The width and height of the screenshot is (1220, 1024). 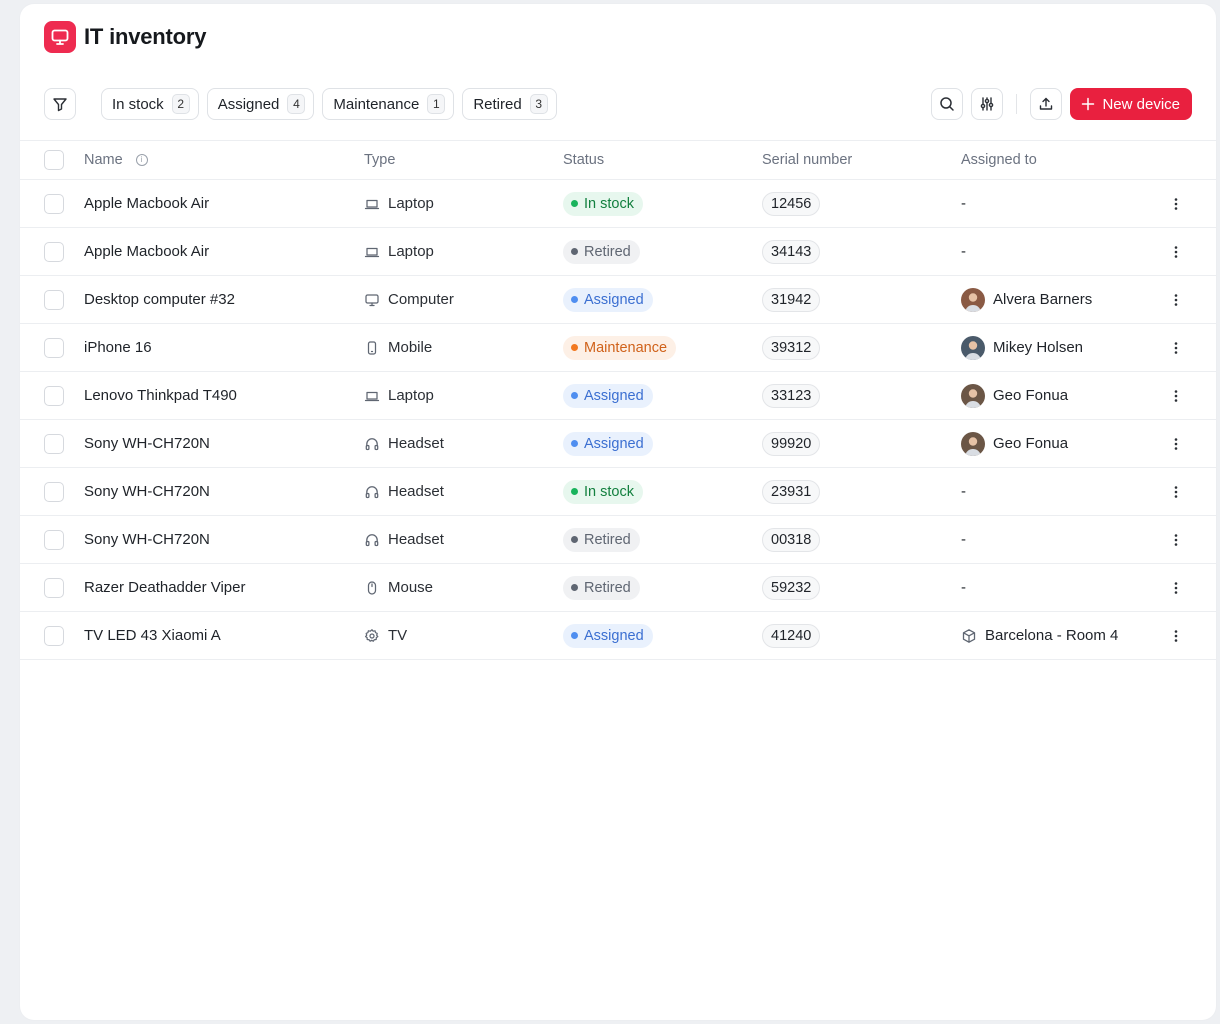 I want to click on assigned-to: Alvera Barners, so click(x=1026, y=299).